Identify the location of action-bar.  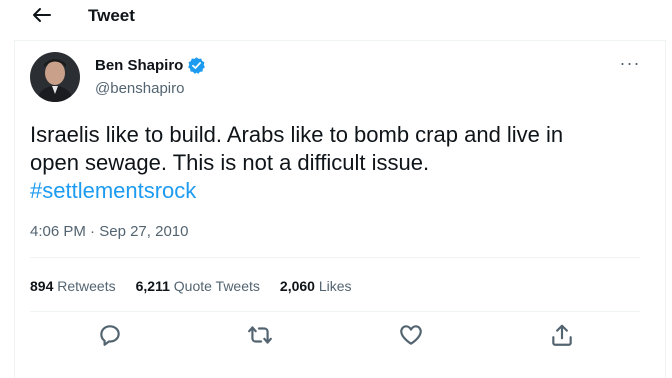
(336, 337).